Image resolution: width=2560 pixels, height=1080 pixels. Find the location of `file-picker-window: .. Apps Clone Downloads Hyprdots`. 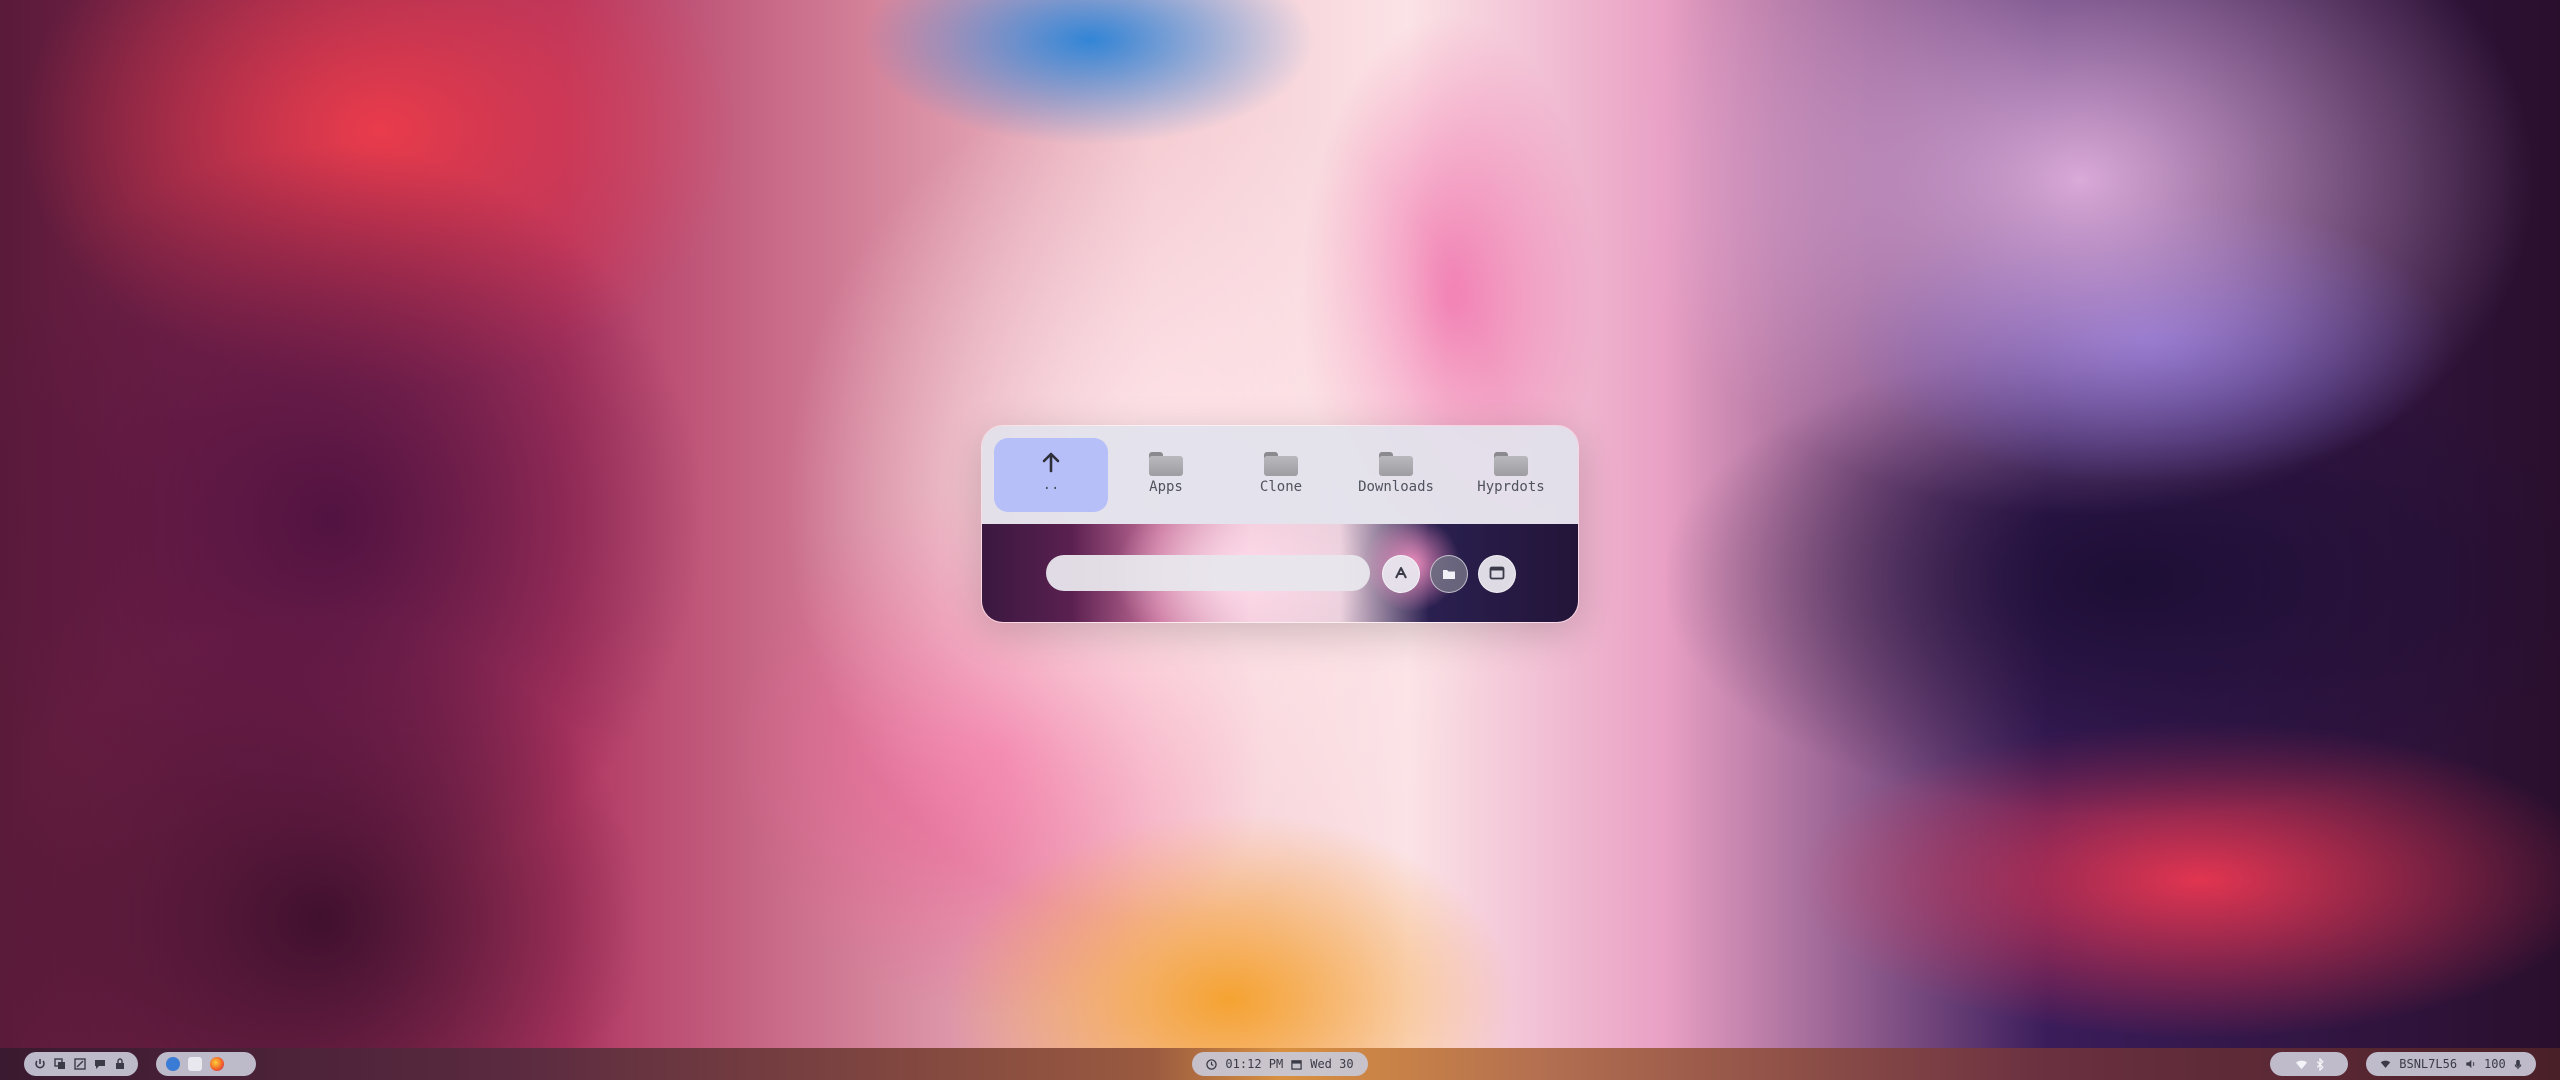

file-picker-window: .. Apps Clone Downloads Hyprdots is located at coordinates (1280, 524).